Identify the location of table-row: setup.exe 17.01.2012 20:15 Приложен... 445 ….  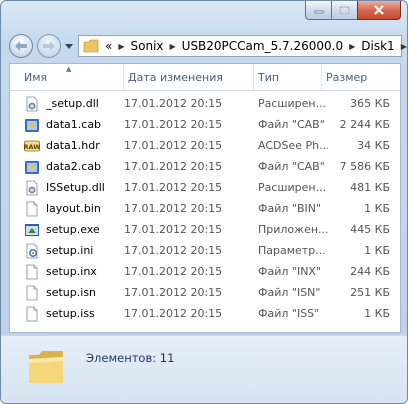
(205, 229).